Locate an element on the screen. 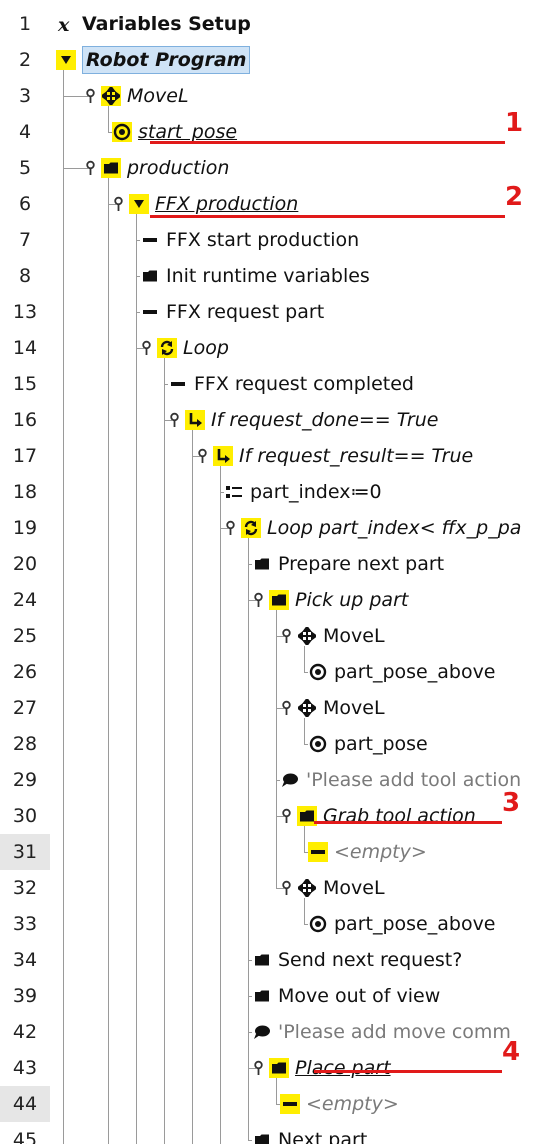 The width and height of the screenshot is (541, 1144). tree-node: 'Please add move comm is located at coordinates (381, 1032).